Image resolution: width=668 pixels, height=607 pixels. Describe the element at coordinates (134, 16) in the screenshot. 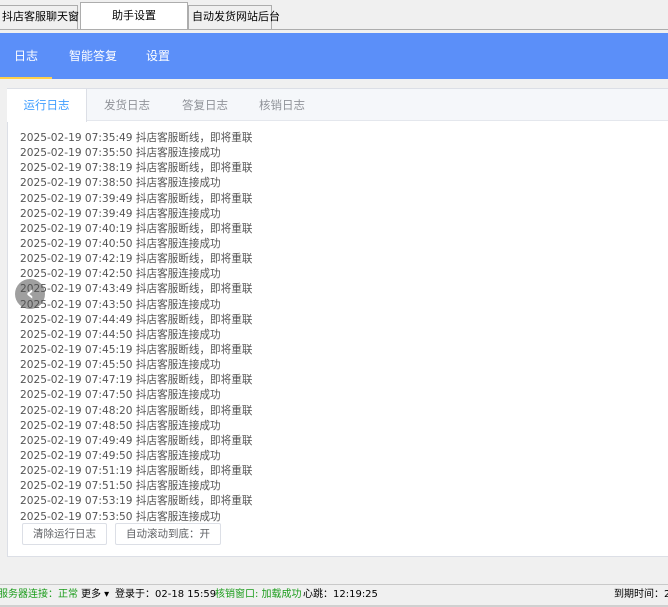

I see `window-tab-assistant-settings: 助手设置` at that location.